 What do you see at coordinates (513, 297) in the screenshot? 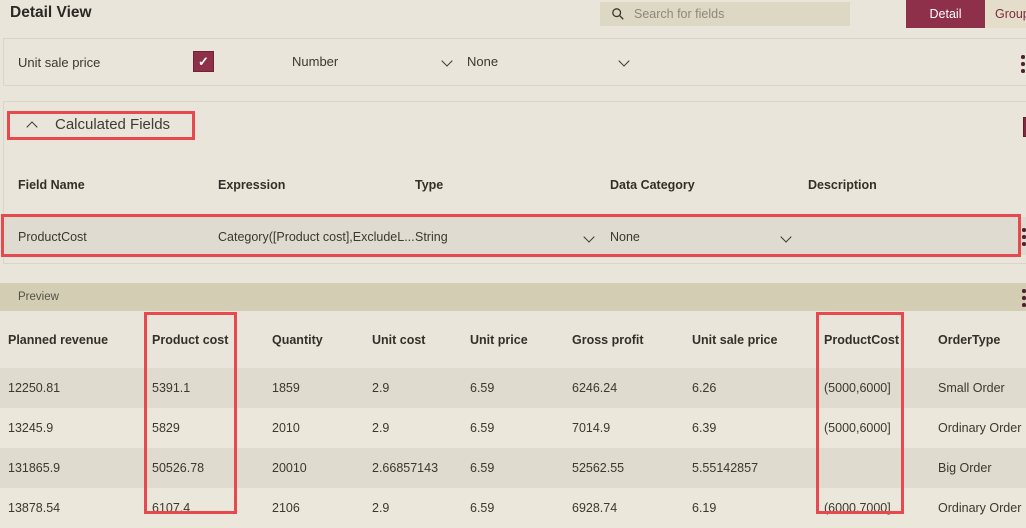
I see `preview-bar: Preview` at bounding box center [513, 297].